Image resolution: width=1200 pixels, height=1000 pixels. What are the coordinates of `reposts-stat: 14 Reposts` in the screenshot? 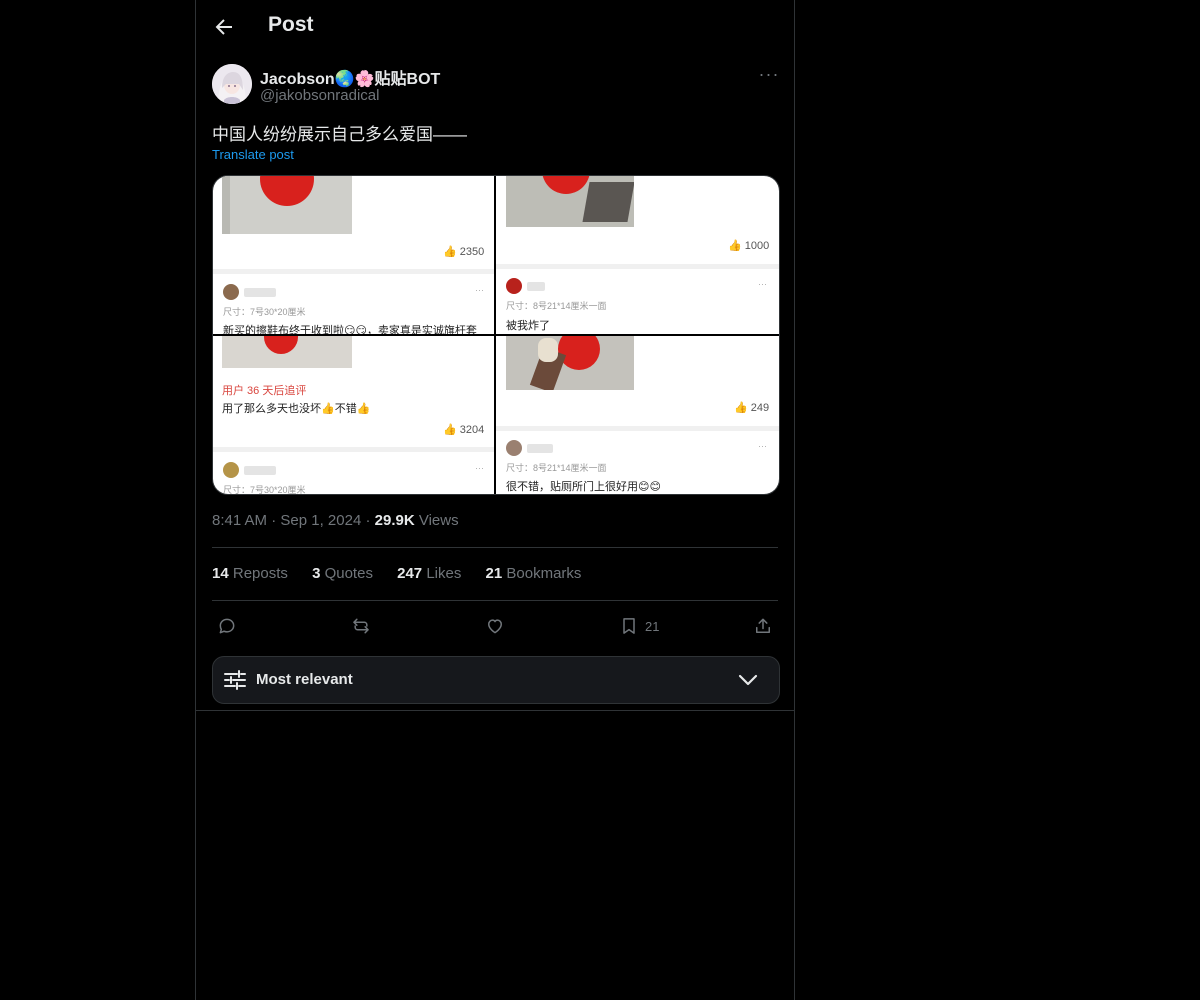 It's located at (250, 573).